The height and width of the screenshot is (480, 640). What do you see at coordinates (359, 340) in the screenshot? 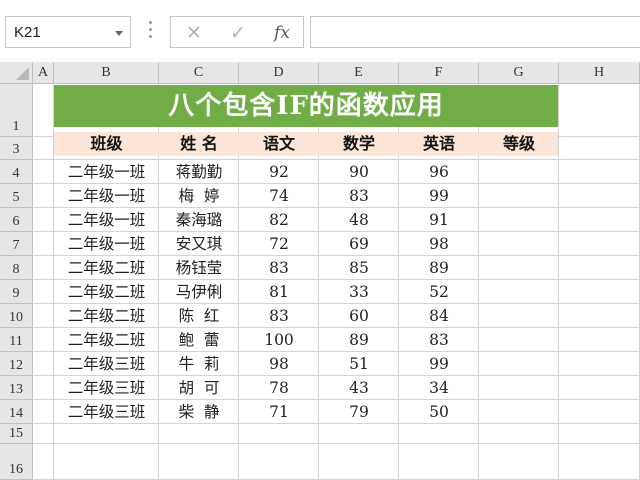
I see `cell-math: 89` at bounding box center [359, 340].